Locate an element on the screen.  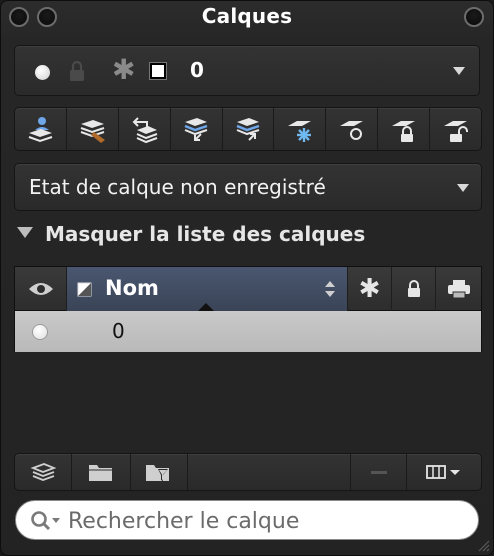
visibility-on-icon is located at coordinates (40, 332).